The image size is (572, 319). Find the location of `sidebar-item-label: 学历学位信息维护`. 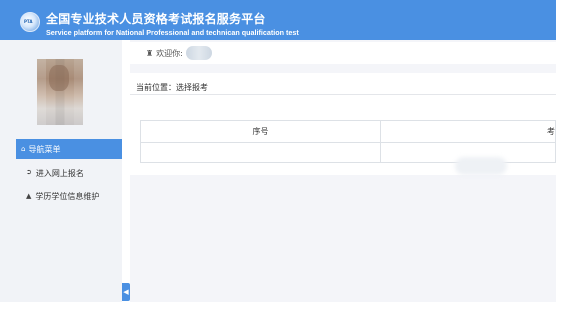

sidebar-item-label: 学历学位信息维护 is located at coordinates (67, 196).